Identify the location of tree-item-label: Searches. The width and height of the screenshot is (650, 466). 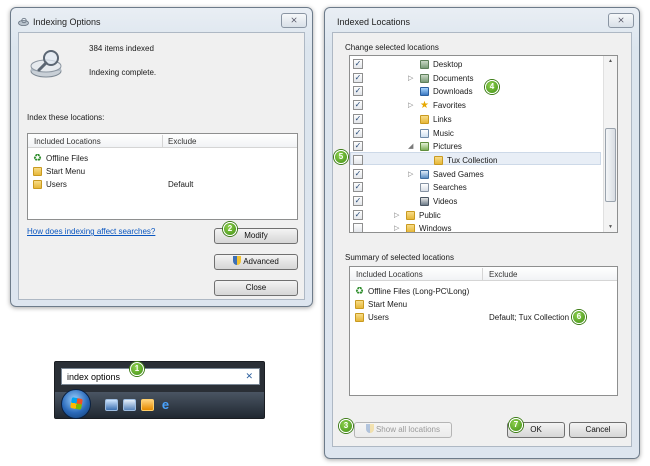
(450, 188).